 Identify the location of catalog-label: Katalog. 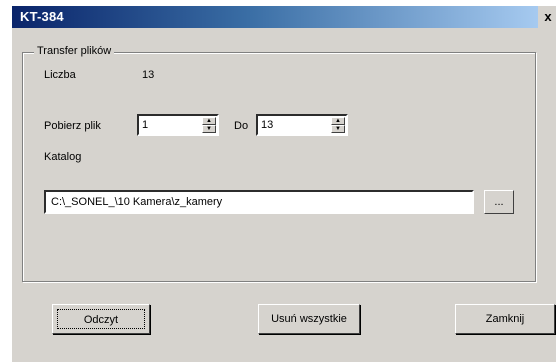
(63, 157).